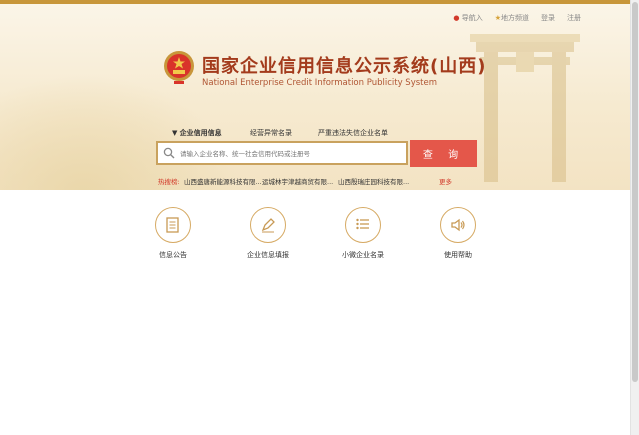  I want to click on ceremonial-gate-decoration, so click(525, 108).